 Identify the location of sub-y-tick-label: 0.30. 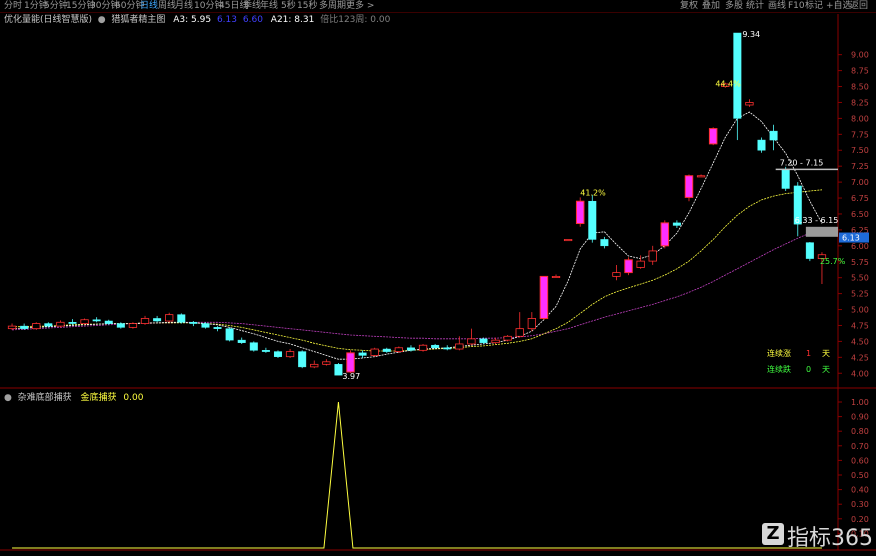
(860, 504).